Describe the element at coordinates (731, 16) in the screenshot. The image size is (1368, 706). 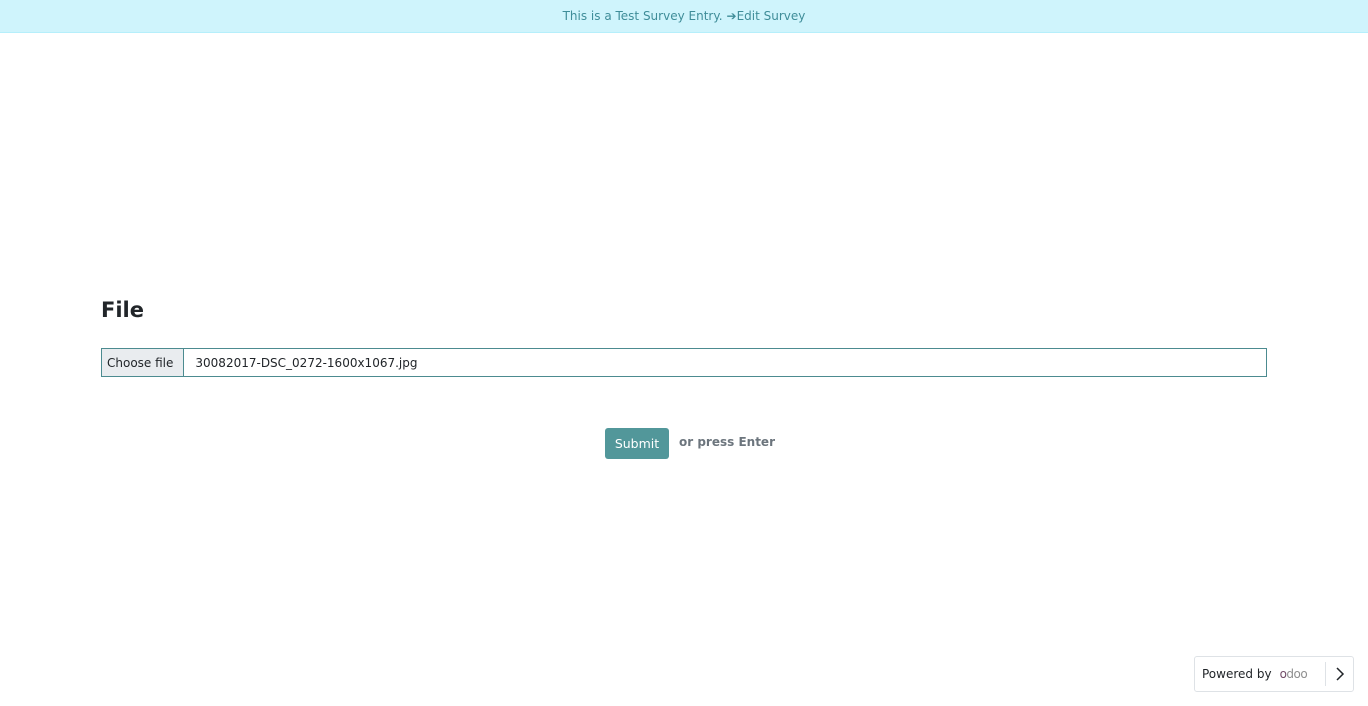
I see `arrow-right-icon: ➔` at that location.